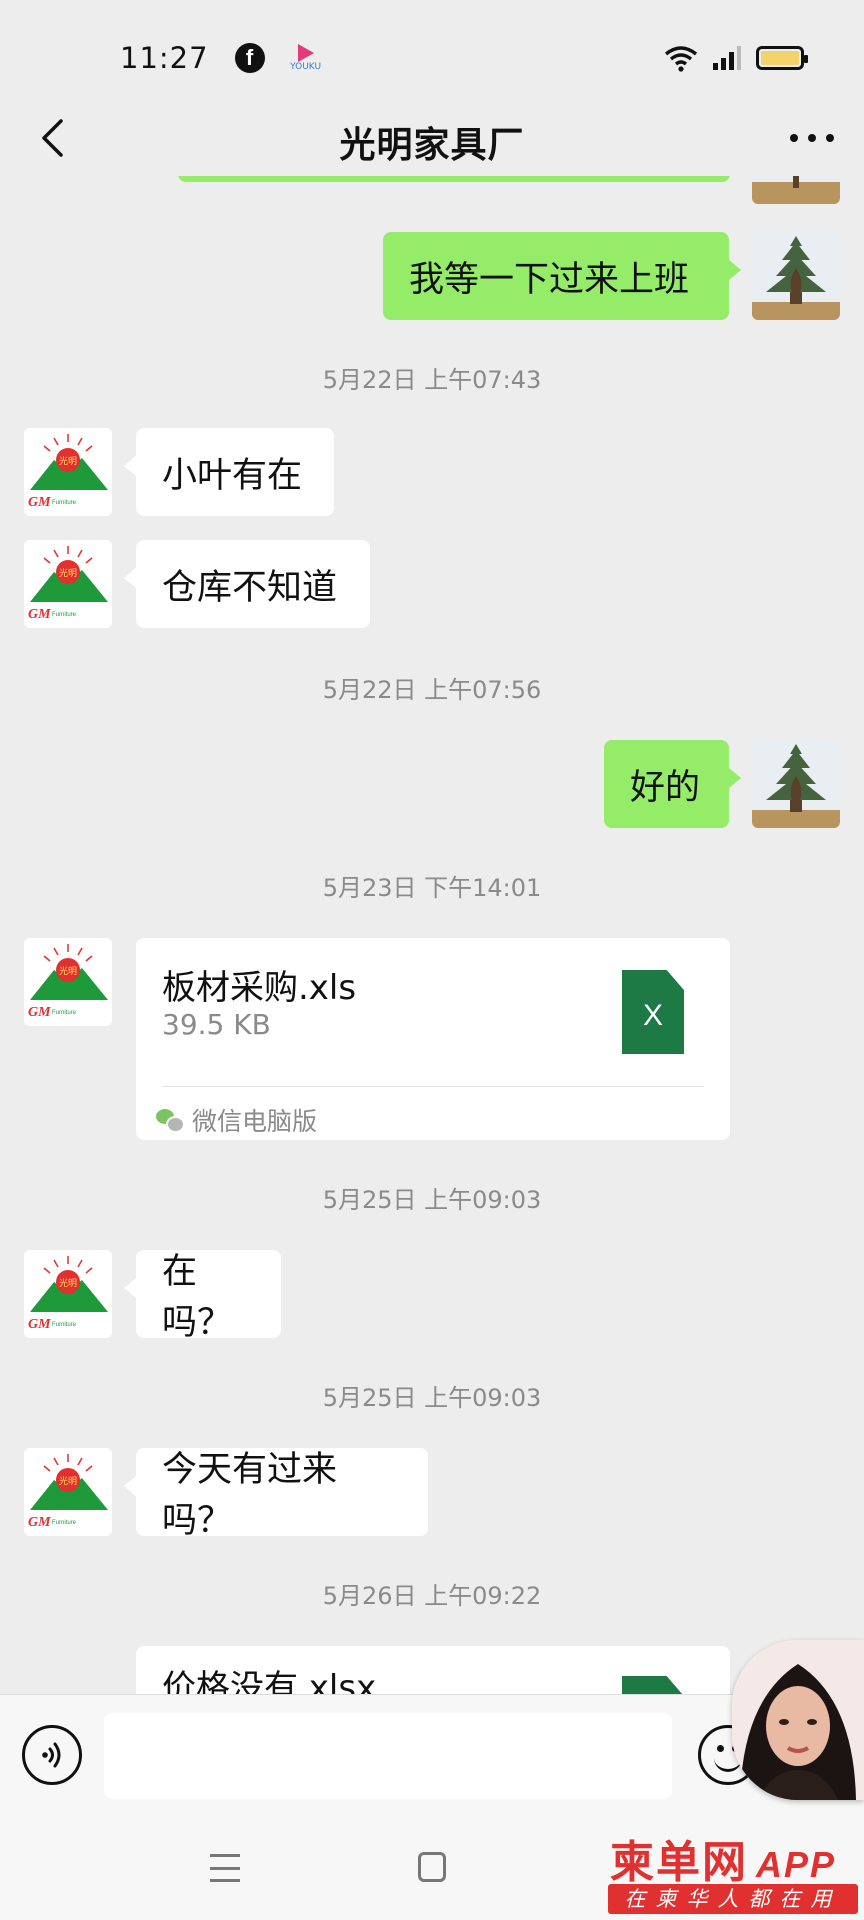  Describe the element at coordinates (432, 58) in the screenshot. I see `status-bar: 11:27 f YOUKU` at that location.